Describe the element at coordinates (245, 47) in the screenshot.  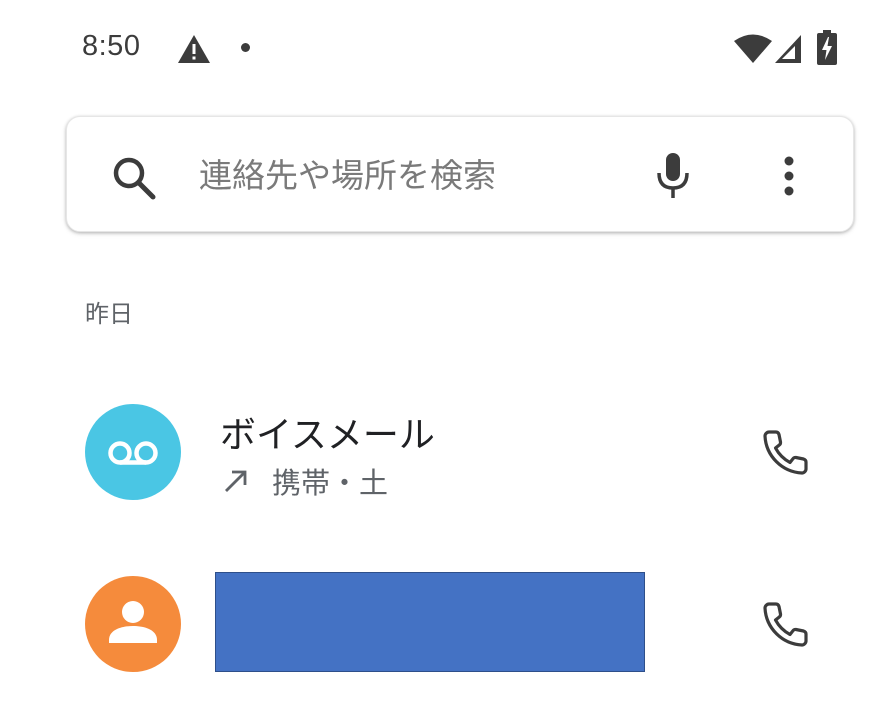
I see `notification-dot-icon` at that location.